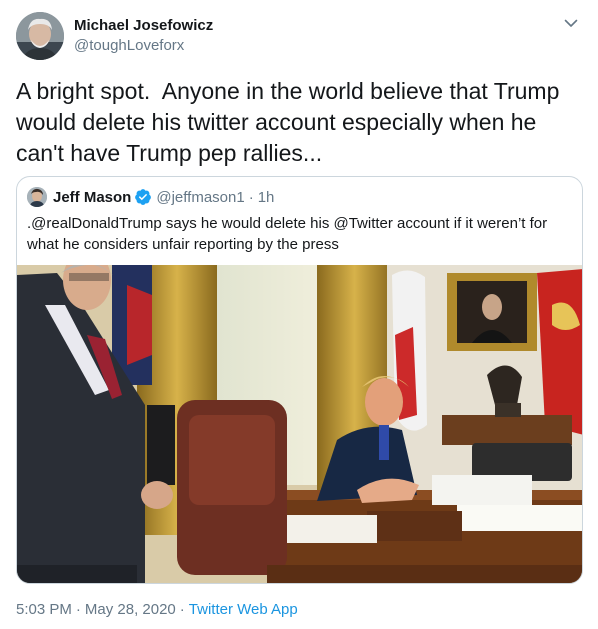  Describe the element at coordinates (92, 197) in the screenshot. I see `quoted-author-display-name: Jeff Mason` at that location.